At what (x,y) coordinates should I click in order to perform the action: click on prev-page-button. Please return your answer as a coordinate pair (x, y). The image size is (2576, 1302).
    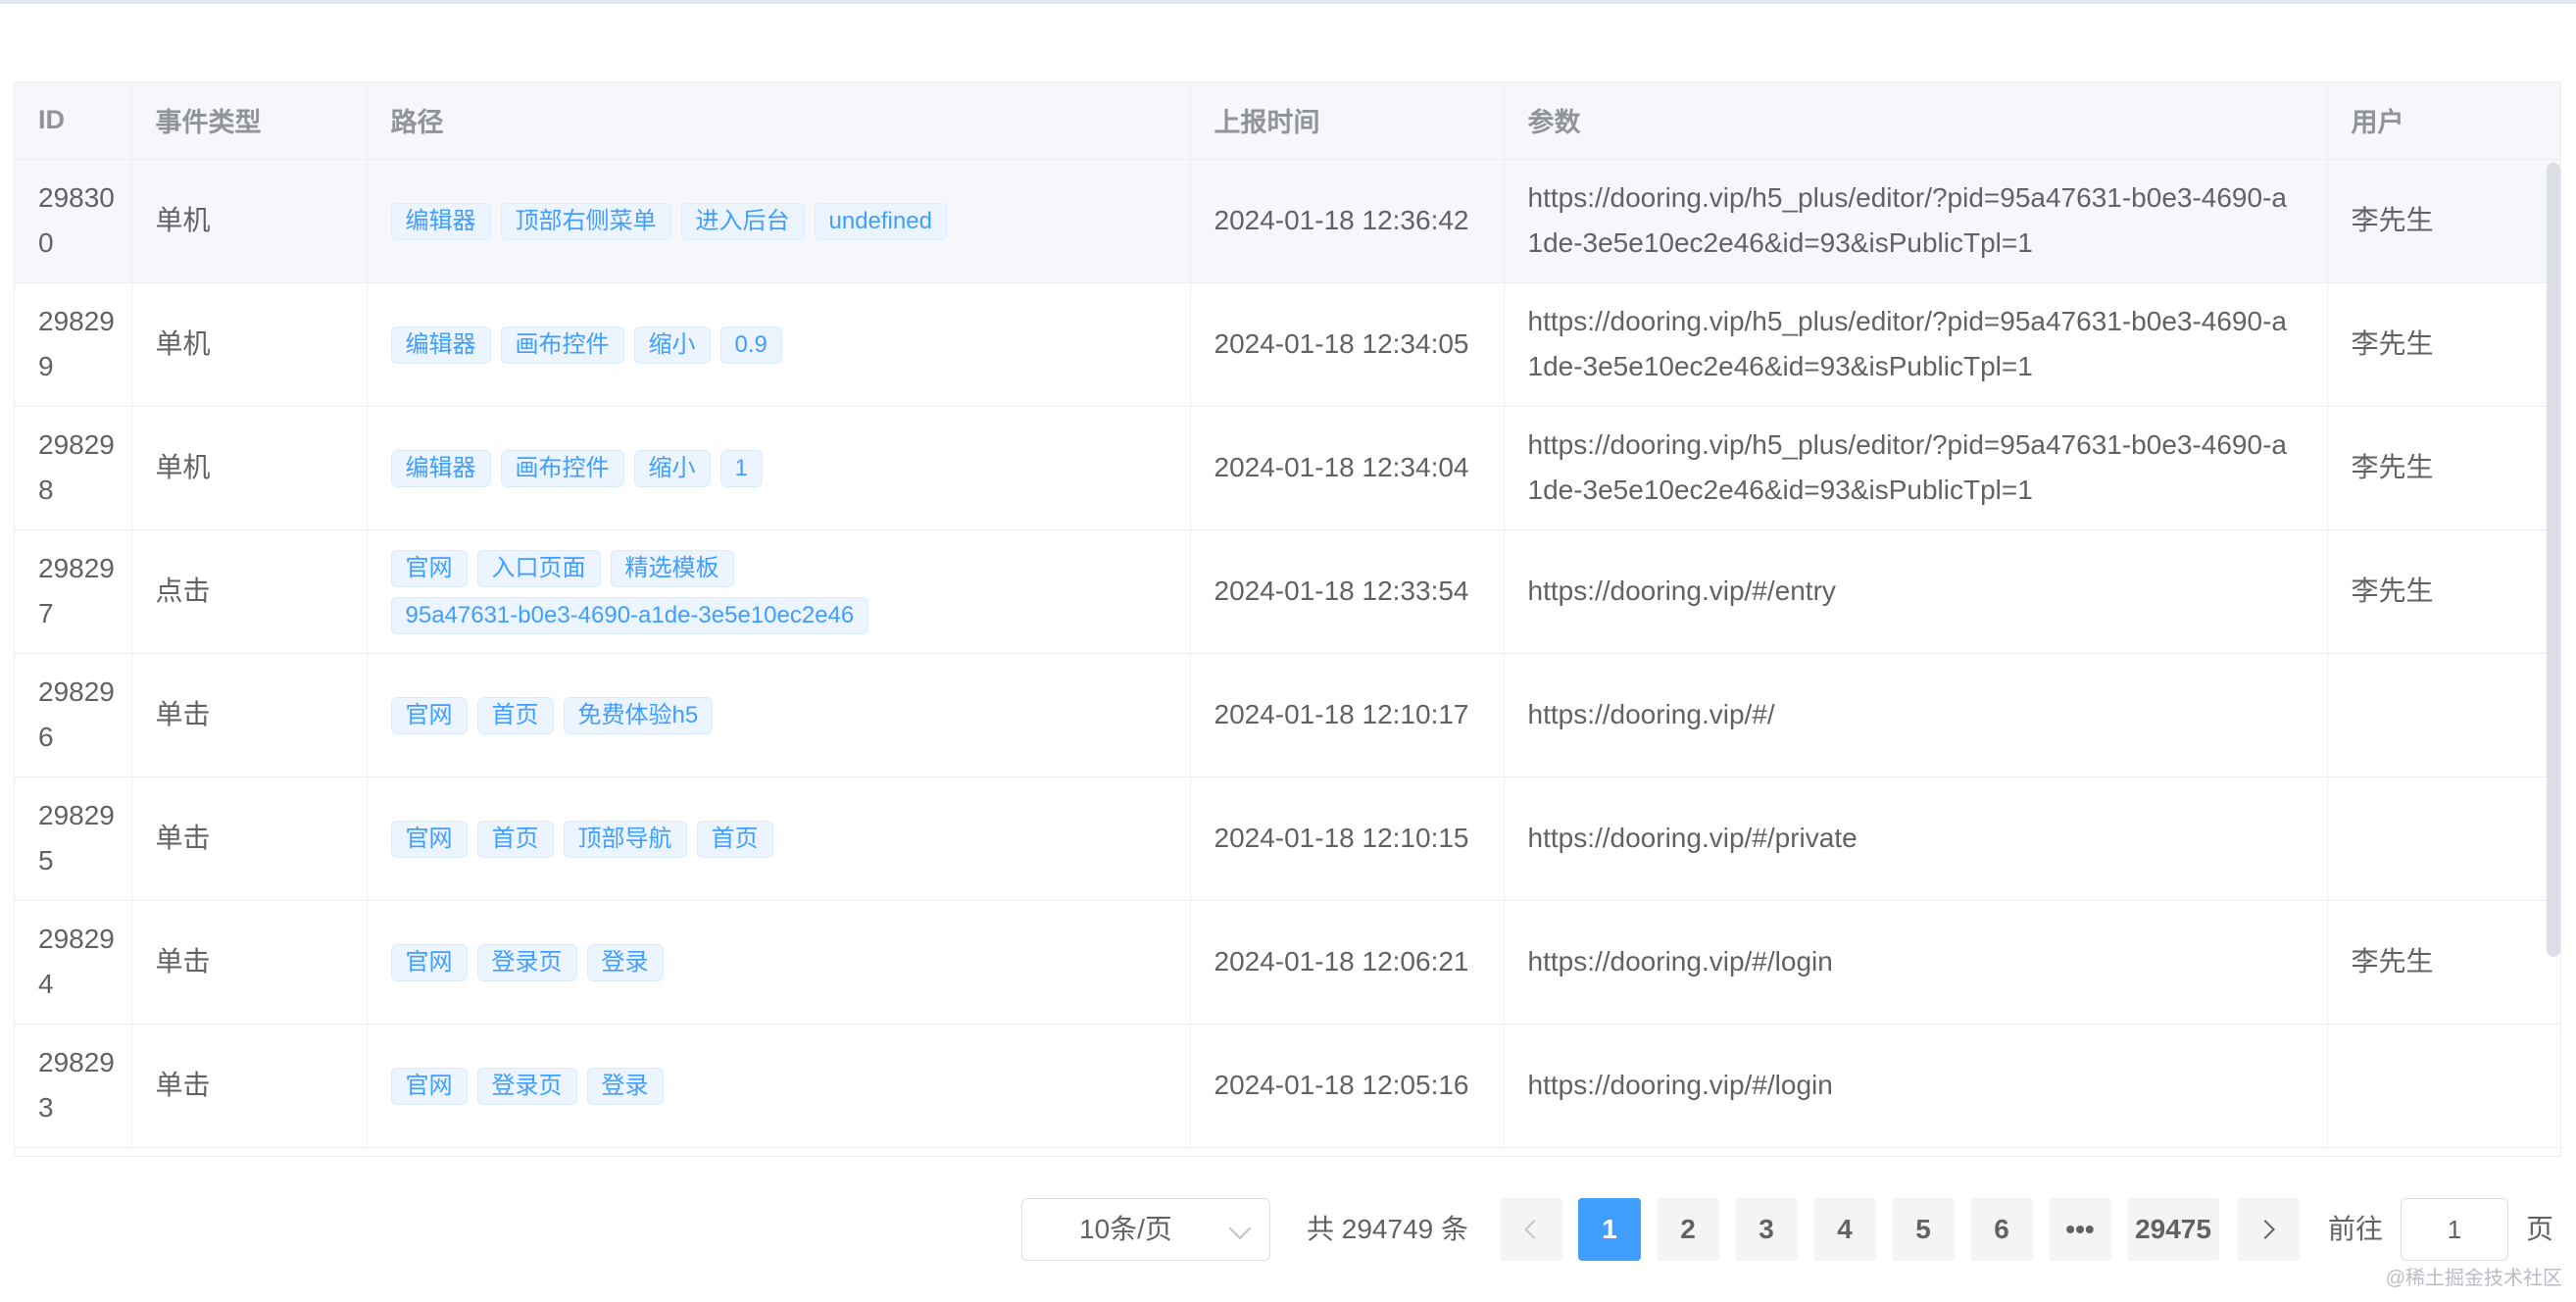
    Looking at the image, I should click on (1531, 1229).